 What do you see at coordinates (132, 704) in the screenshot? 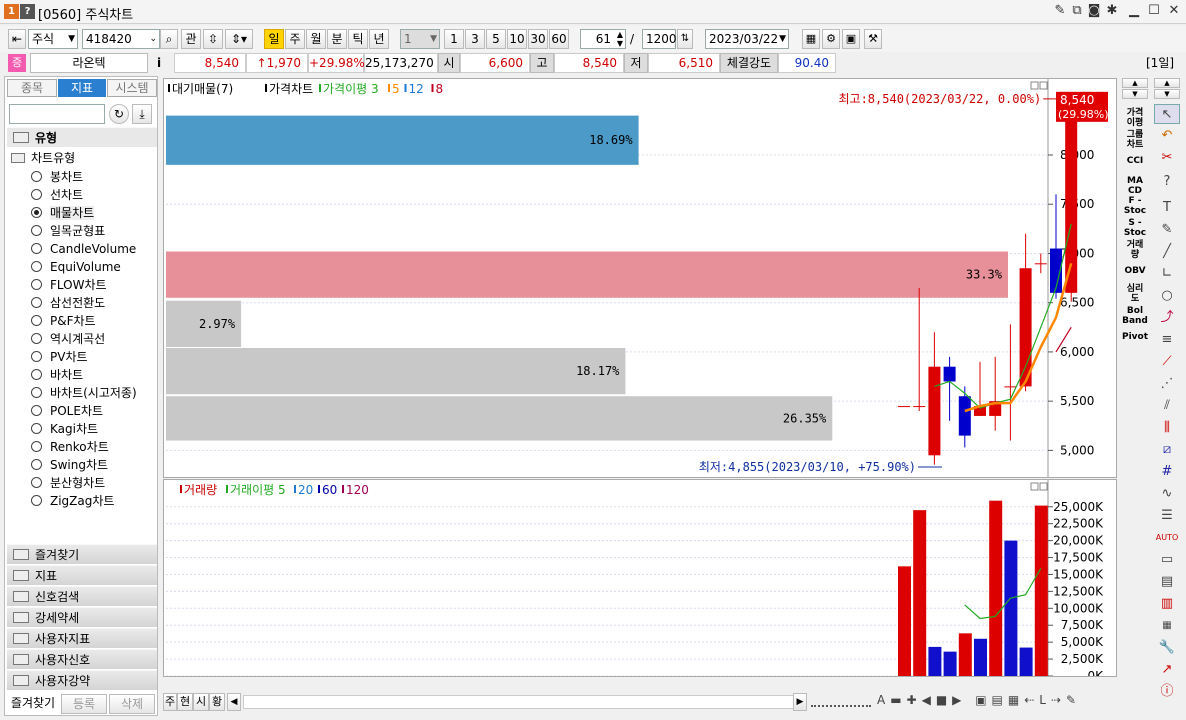
I see `delete-button: 삭제` at bounding box center [132, 704].